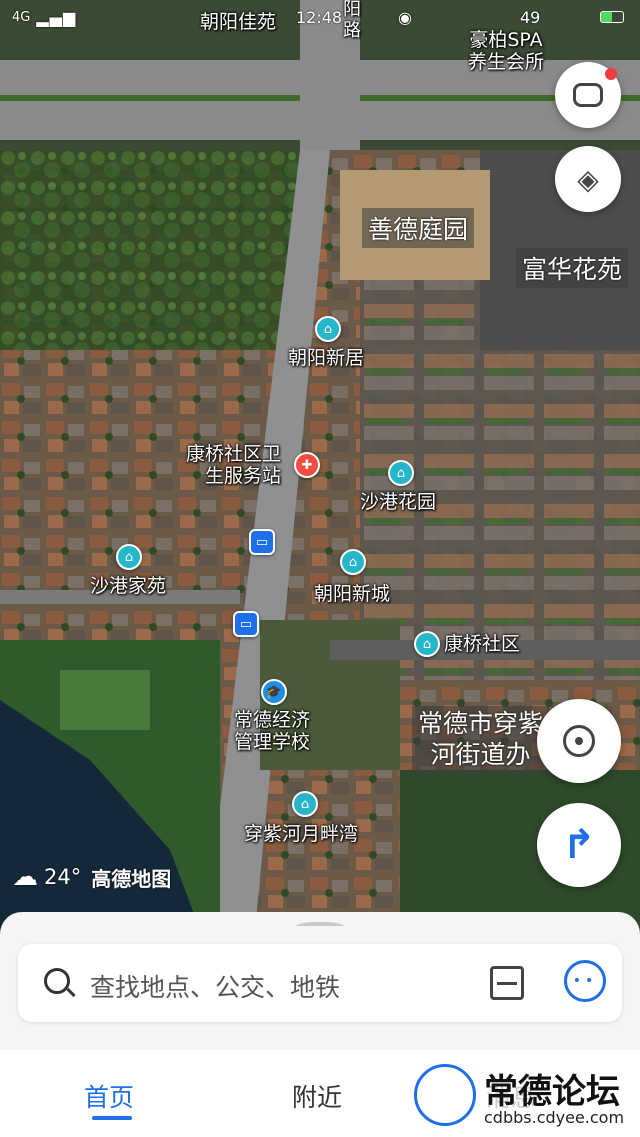  I want to click on school-pin-icon: 🎓, so click(274, 692).